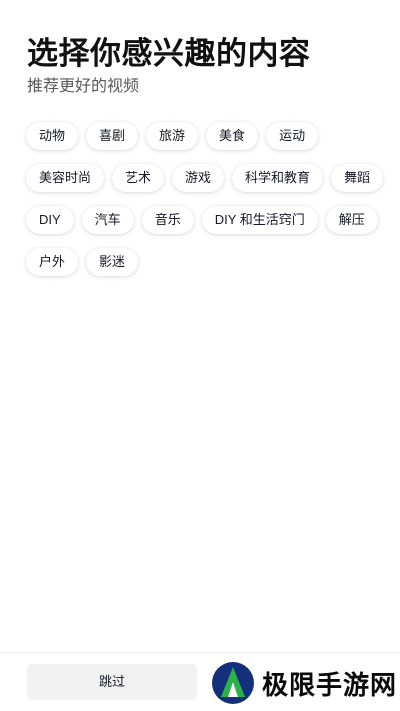 Image resolution: width=400 pixels, height=711 pixels. What do you see at coordinates (330, 685) in the screenshot?
I see `watermark-text: 极限手游网` at bounding box center [330, 685].